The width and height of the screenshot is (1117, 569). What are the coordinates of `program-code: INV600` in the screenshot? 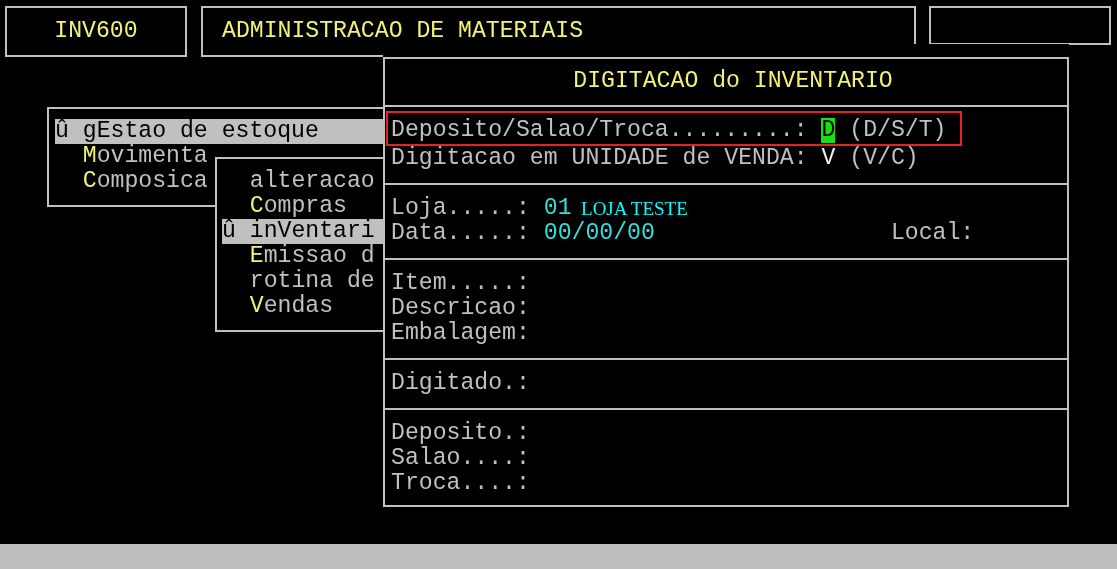 It's located at (96, 31).